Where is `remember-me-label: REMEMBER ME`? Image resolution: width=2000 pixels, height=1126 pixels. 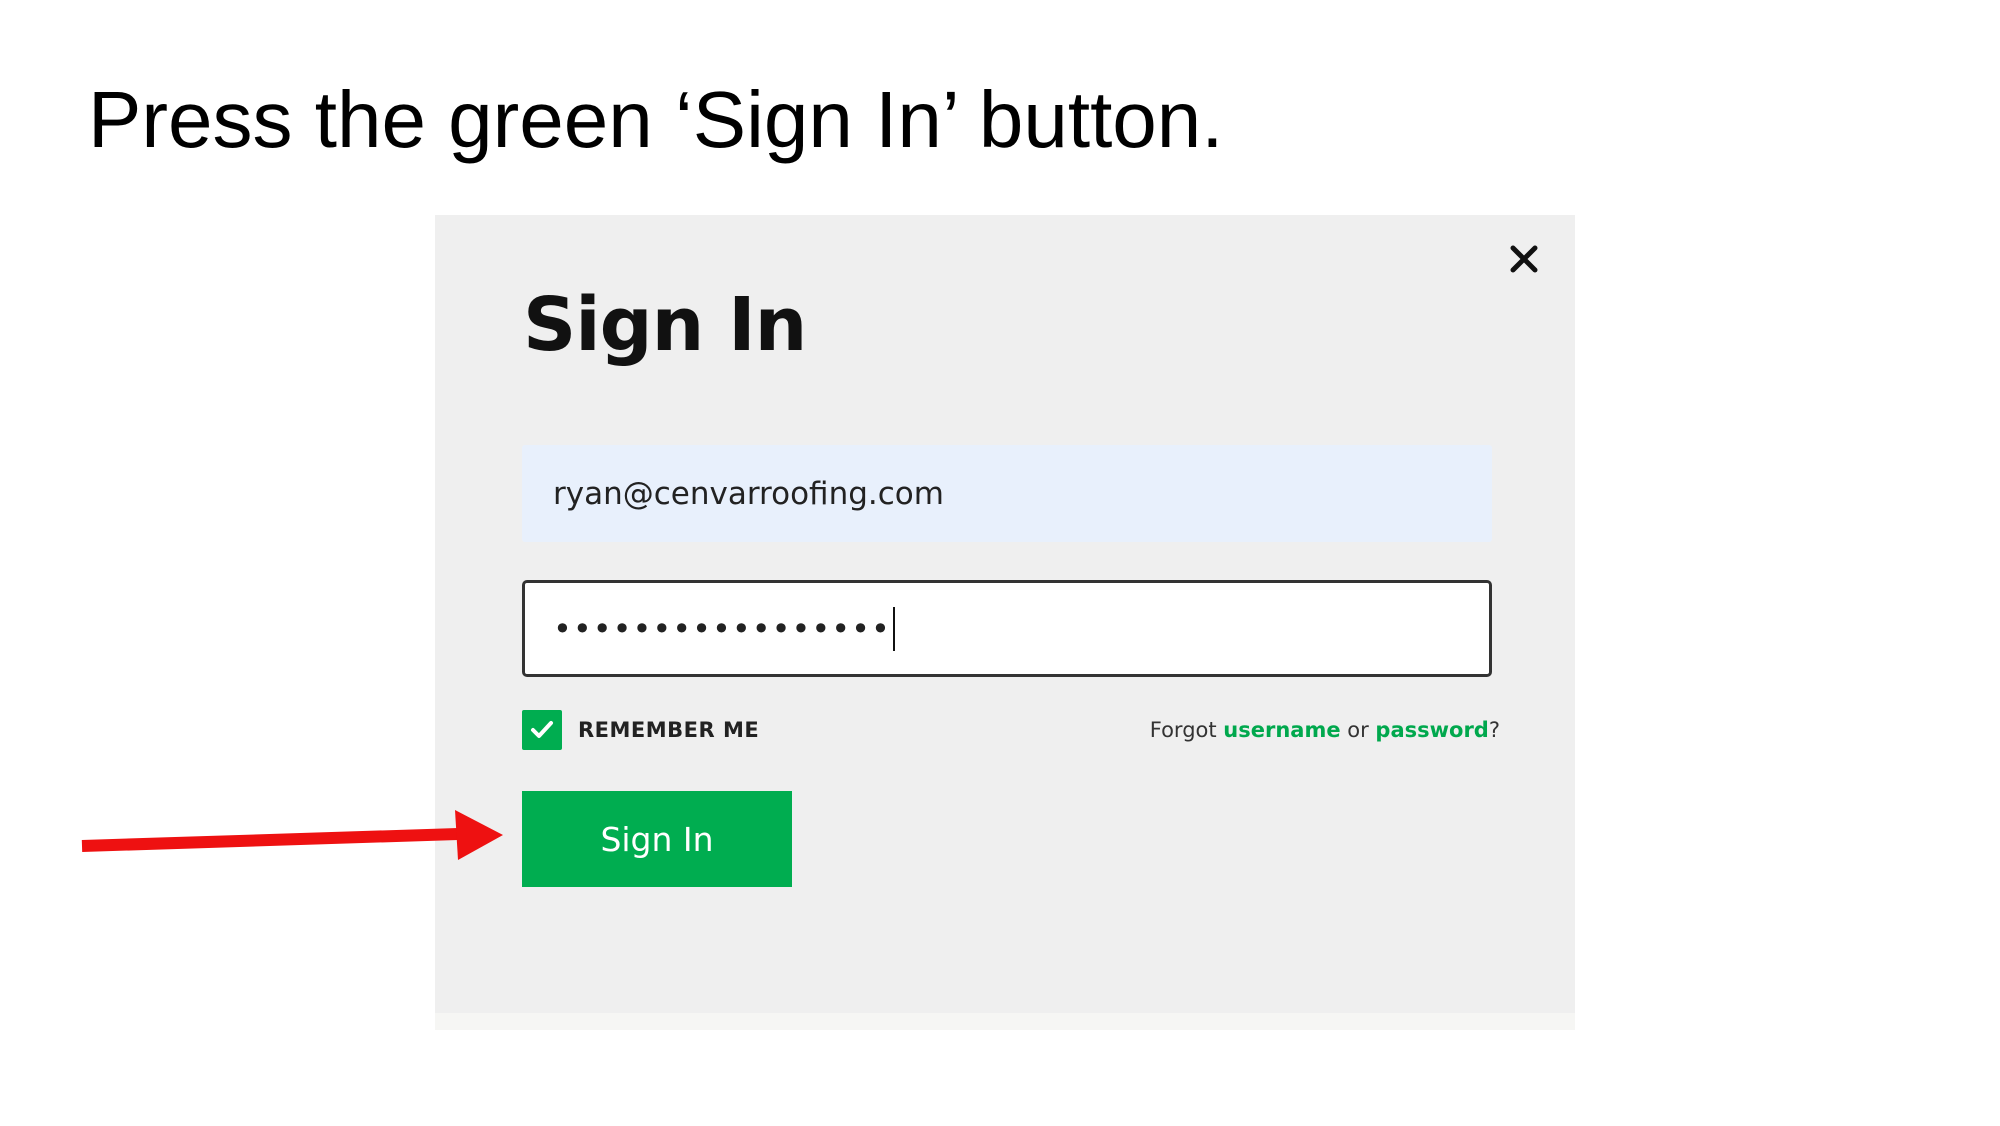 remember-me-label: REMEMBER ME is located at coordinates (669, 730).